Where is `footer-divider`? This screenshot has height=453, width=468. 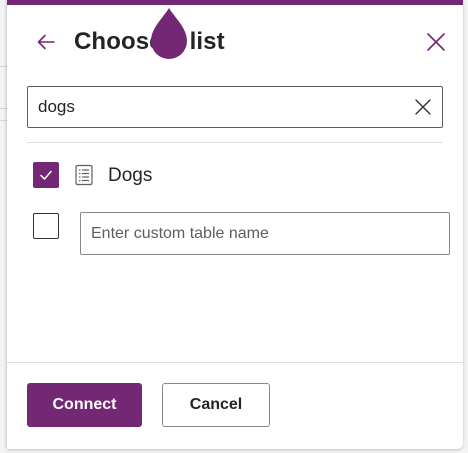
footer-divider is located at coordinates (235, 362).